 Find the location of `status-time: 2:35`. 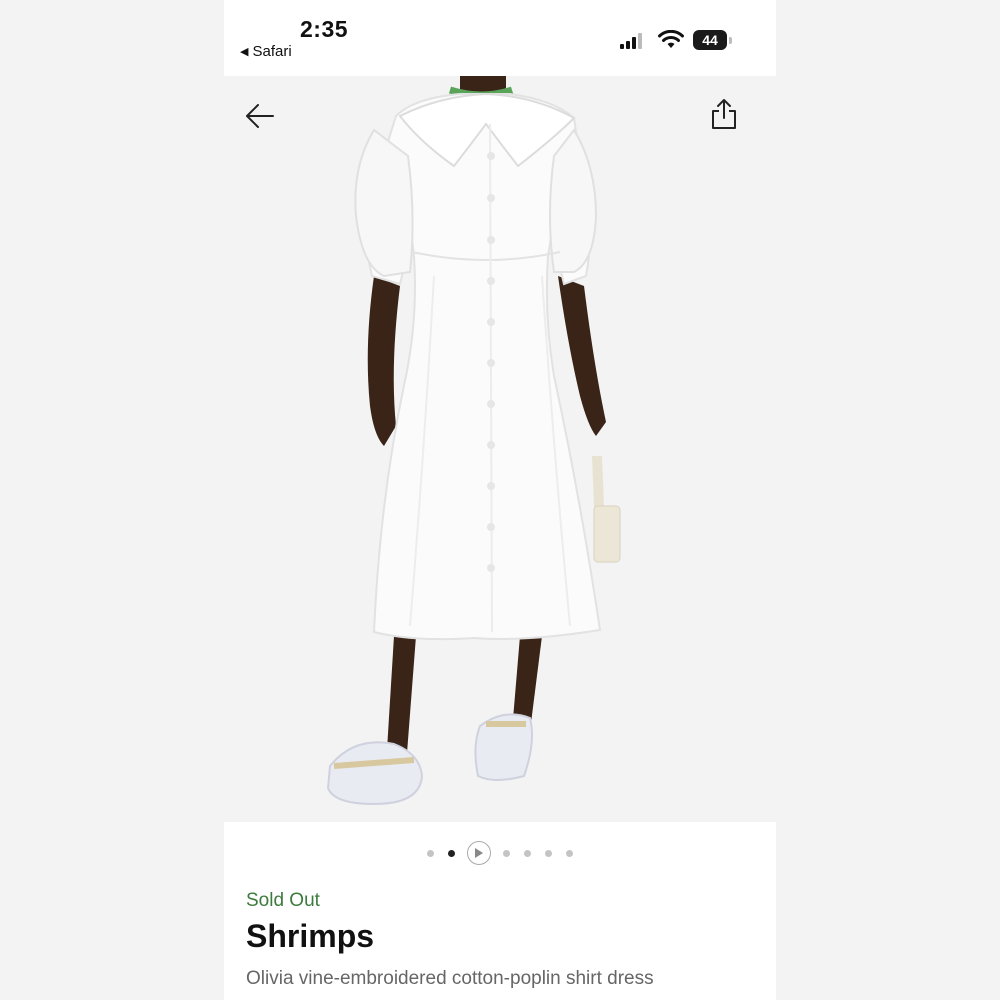

status-time: 2:35 is located at coordinates (324, 29).